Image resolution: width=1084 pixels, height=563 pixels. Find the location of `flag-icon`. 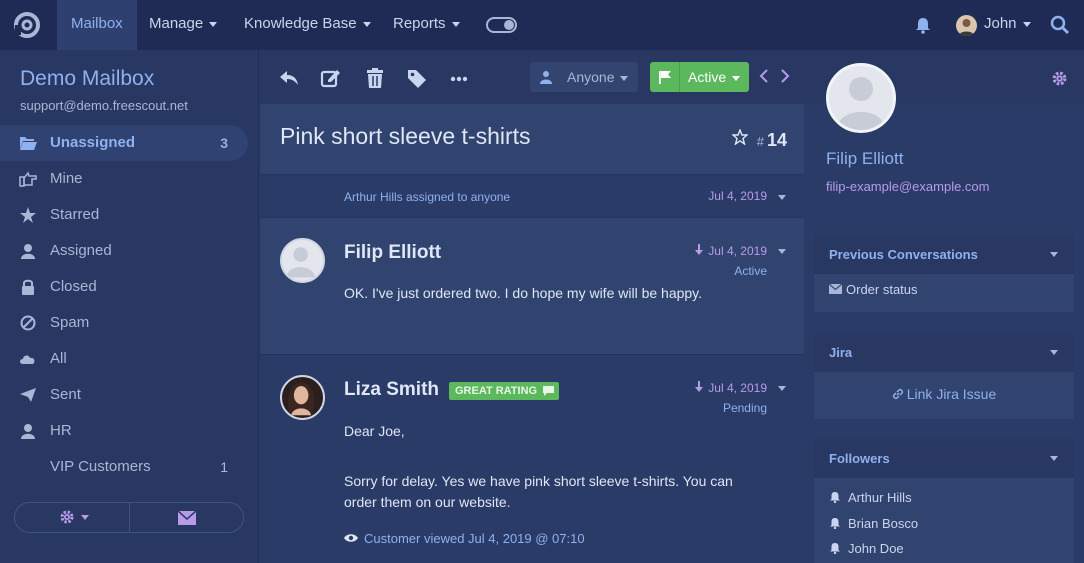

flag-icon is located at coordinates (665, 77).